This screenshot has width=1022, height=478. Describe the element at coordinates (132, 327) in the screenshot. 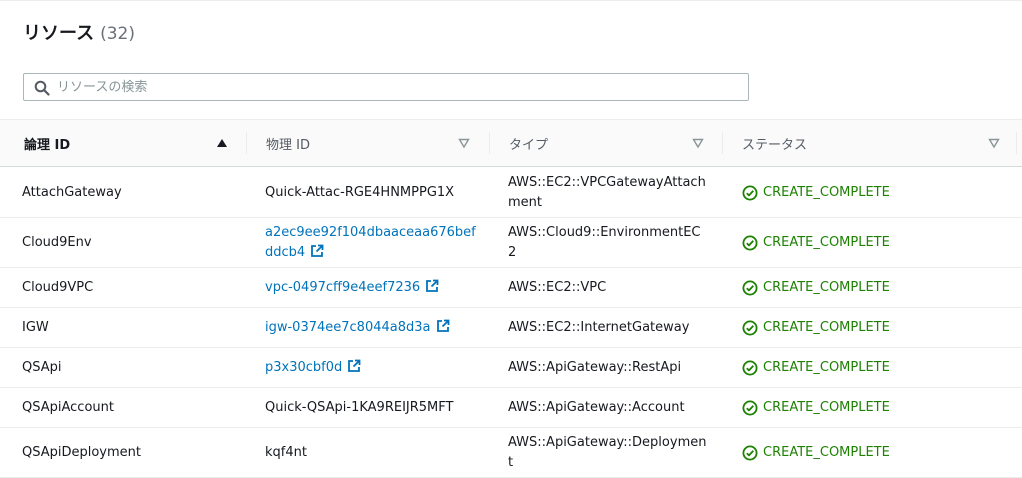

I see `cell-logical-id: IGW` at that location.